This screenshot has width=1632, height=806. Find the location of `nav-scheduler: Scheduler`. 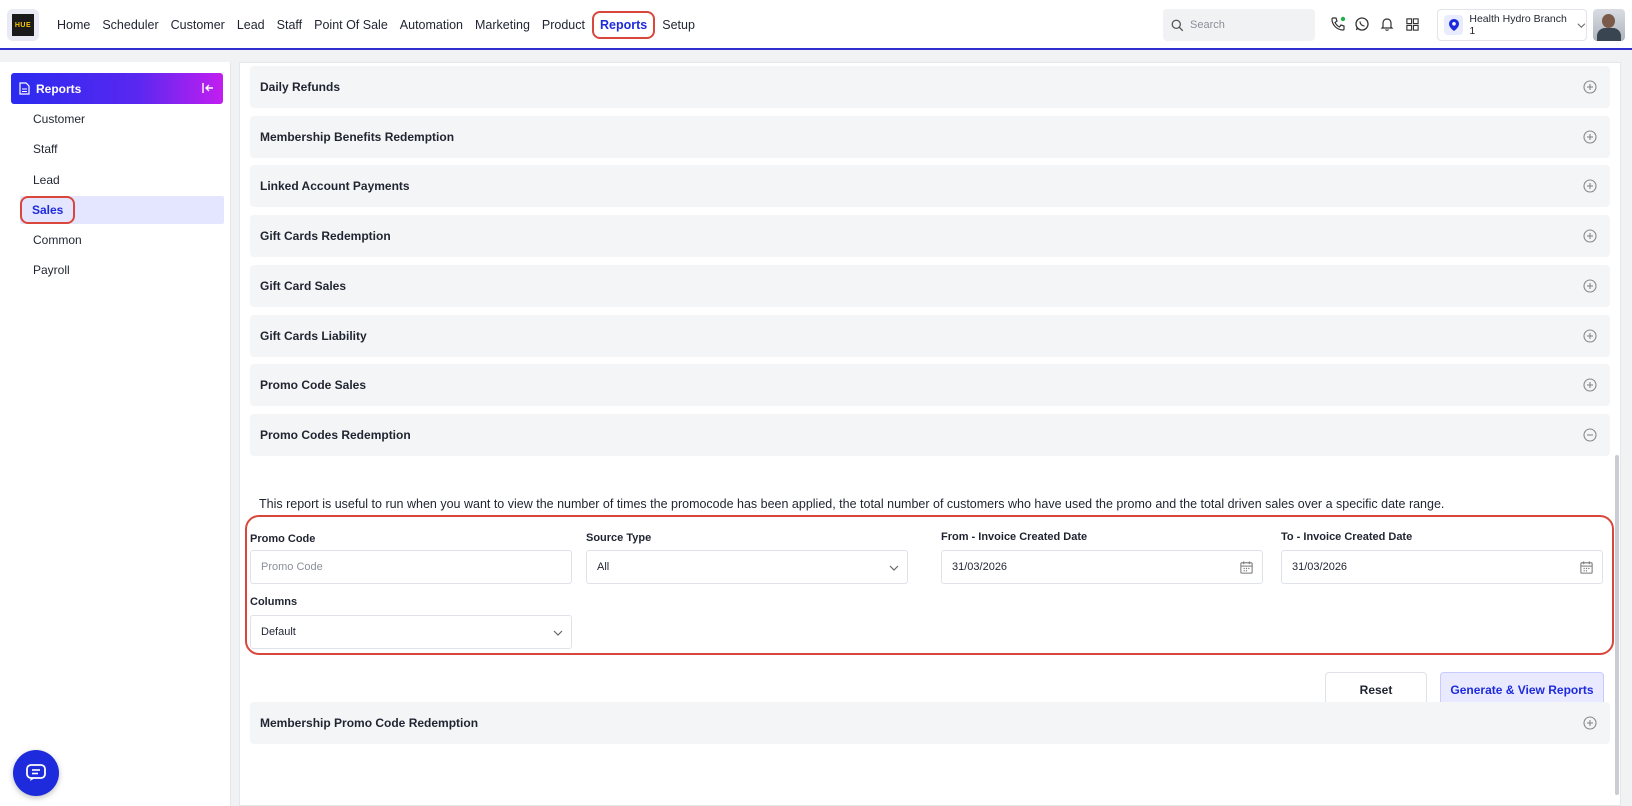

nav-scheduler: Scheduler is located at coordinates (130, 25).